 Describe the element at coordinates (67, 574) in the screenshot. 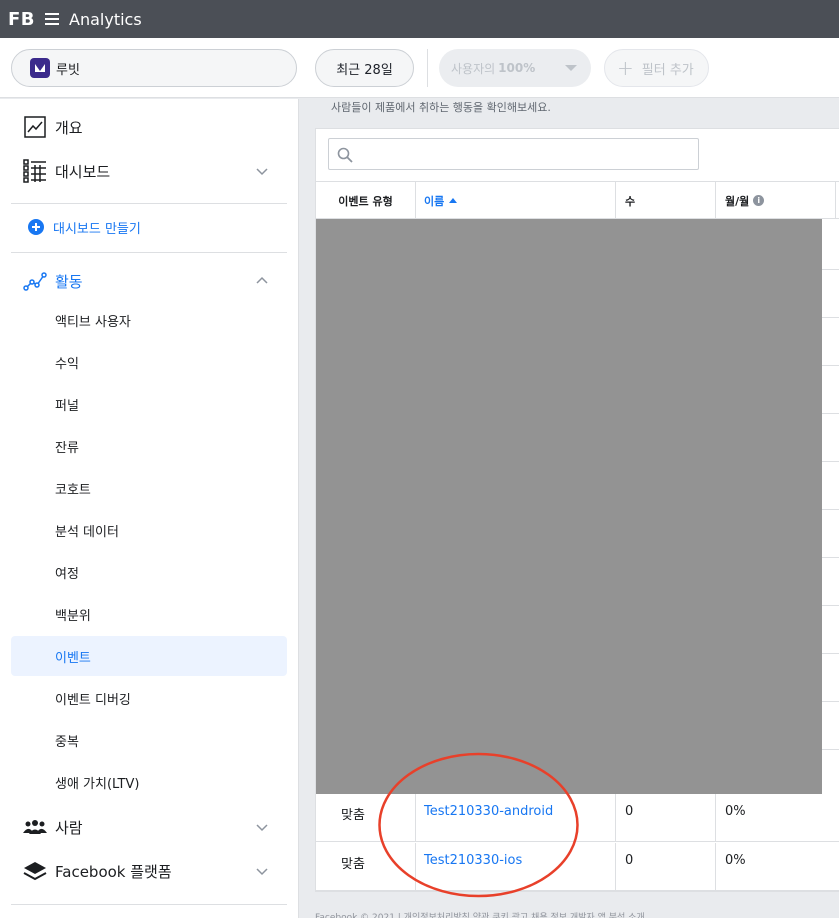

I see `sidebar-sublabel: 여정` at that location.